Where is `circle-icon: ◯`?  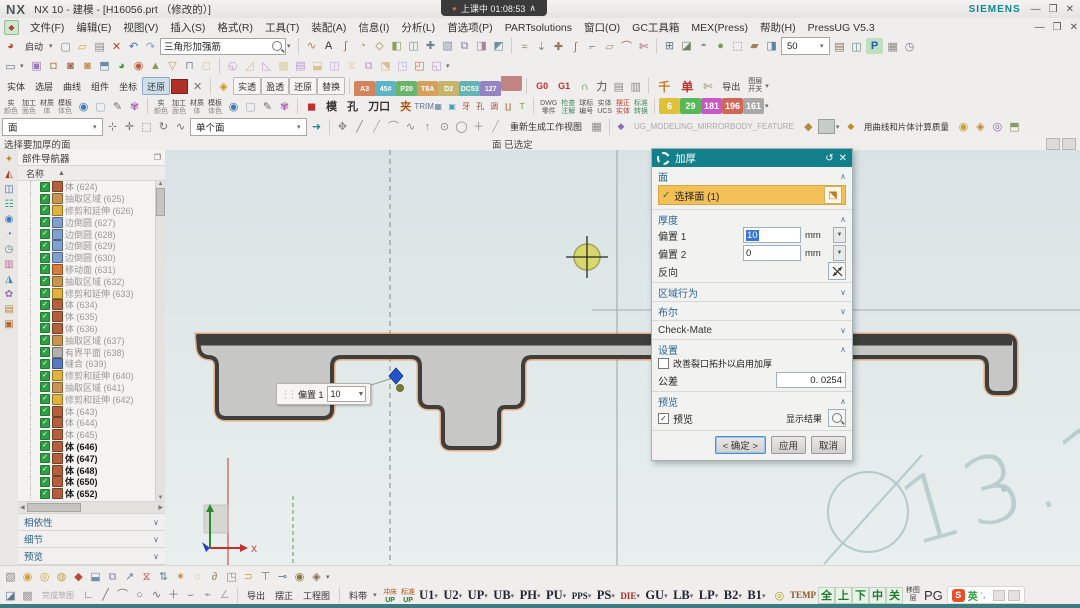 circle-icon: ◯ is located at coordinates (461, 126).